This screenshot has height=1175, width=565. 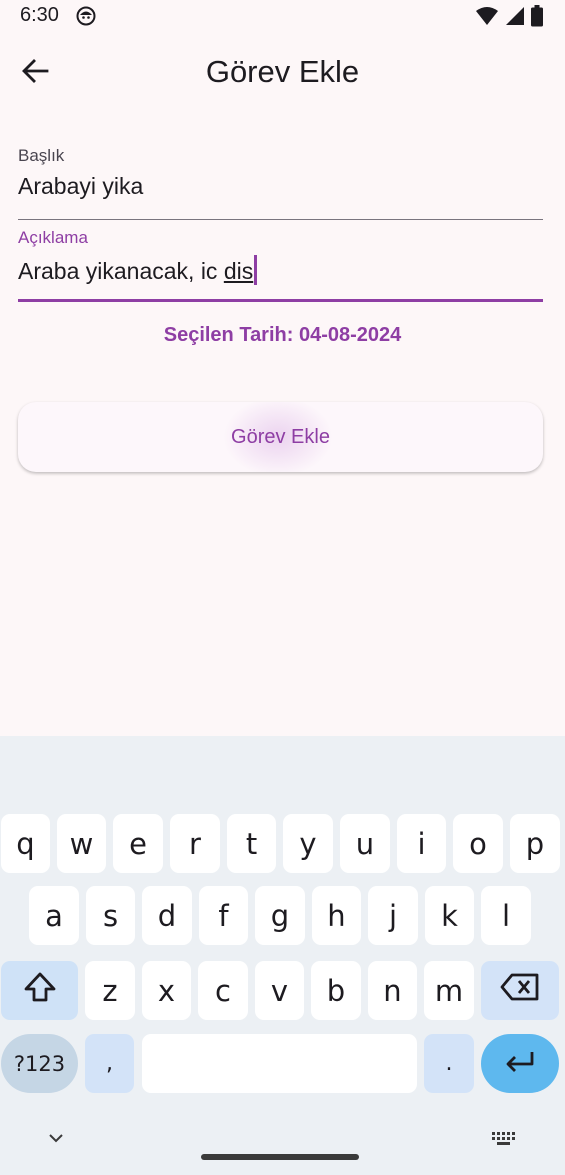 What do you see at coordinates (478, 843) in the screenshot?
I see `key-o: o` at bounding box center [478, 843].